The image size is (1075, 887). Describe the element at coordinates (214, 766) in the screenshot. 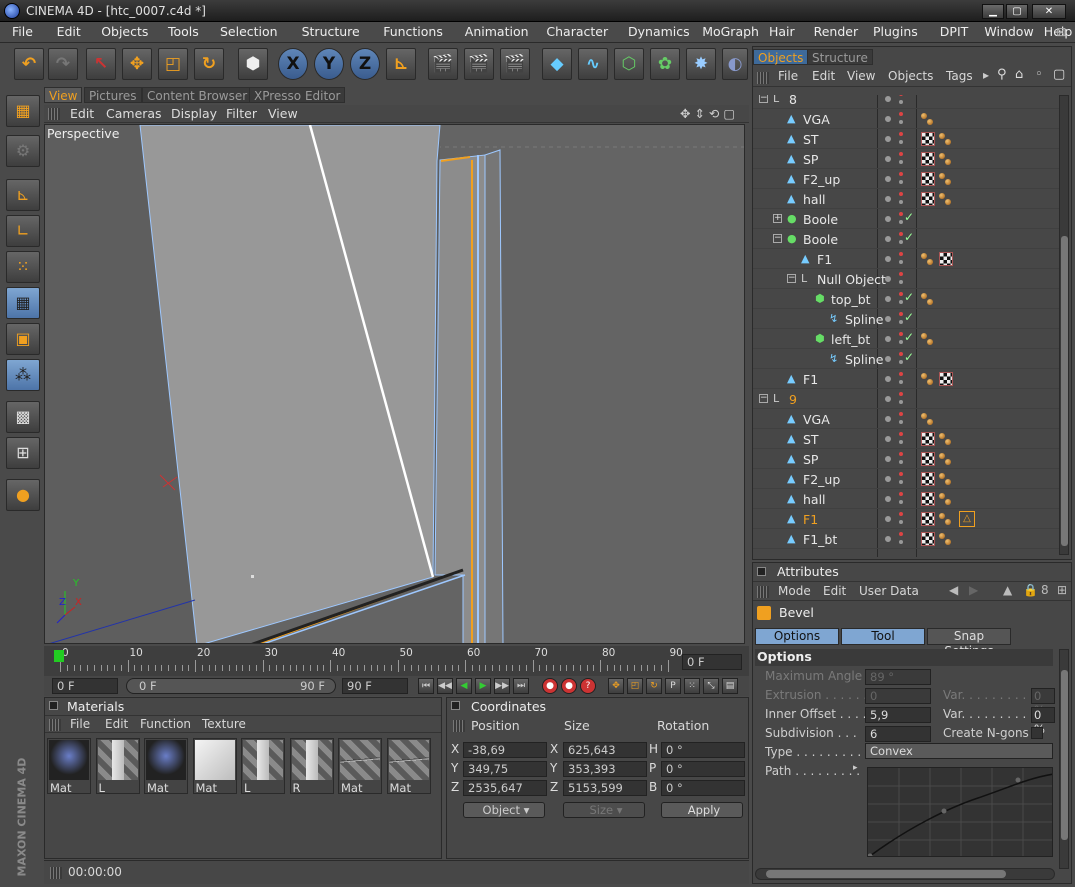

I see `material-swatch: Mat` at that location.